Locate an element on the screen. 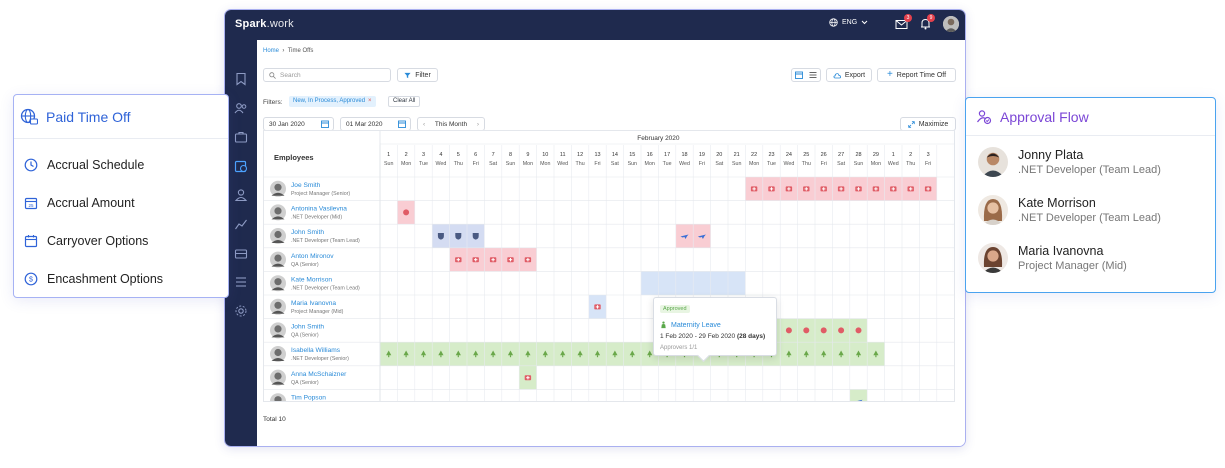  day-number: 20 is located at coordinates (719, 155).